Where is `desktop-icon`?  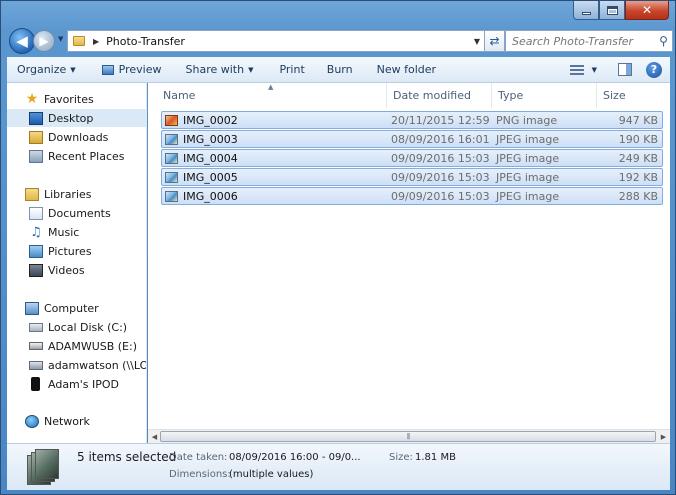 desktop-icon is located at coordinates (36, 118).